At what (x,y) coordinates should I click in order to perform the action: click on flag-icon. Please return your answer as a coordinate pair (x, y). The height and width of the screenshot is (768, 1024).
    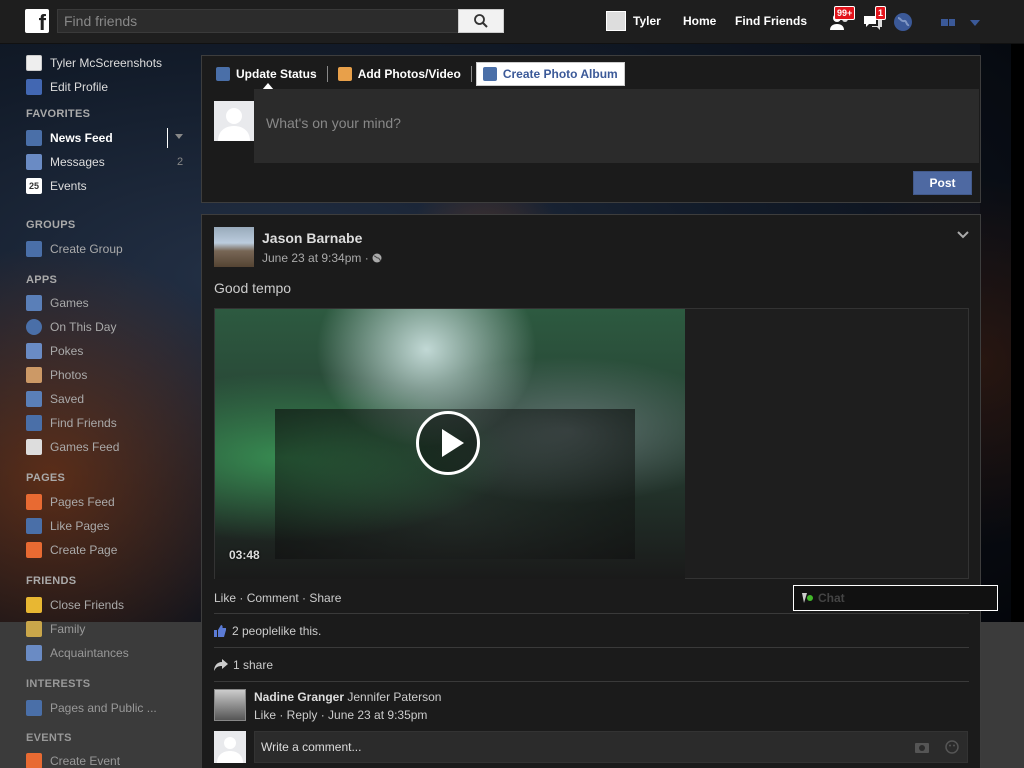
    Looking at the image, I should click on (34, 502).